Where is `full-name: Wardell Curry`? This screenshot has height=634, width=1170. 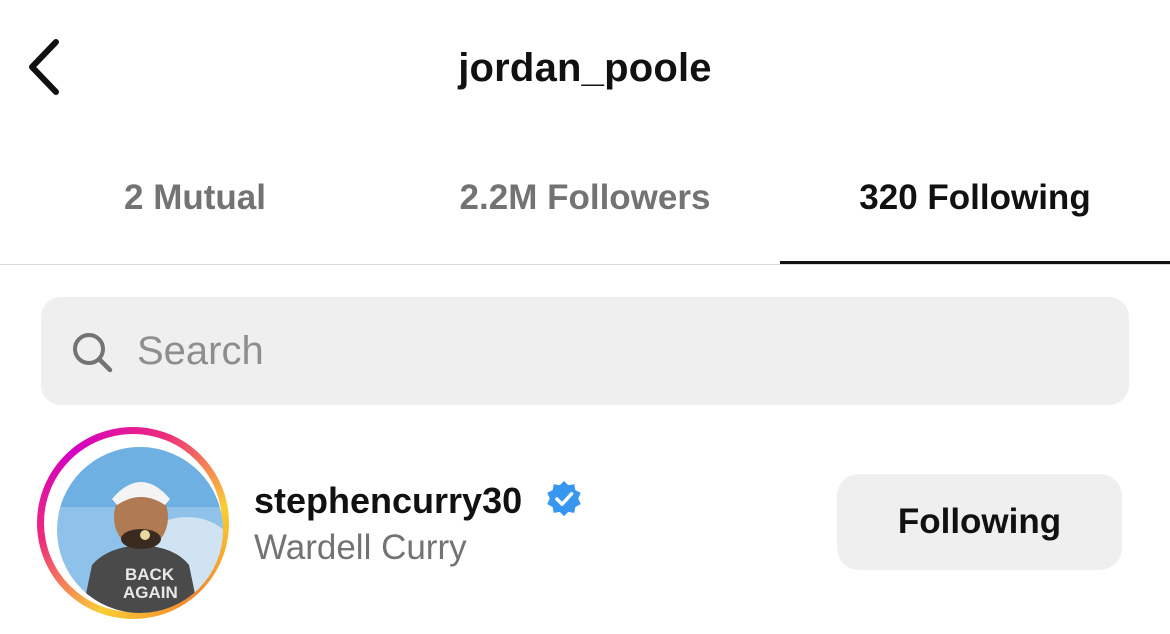 full-name: Wardell Curry is located at coordinates (360, 547).